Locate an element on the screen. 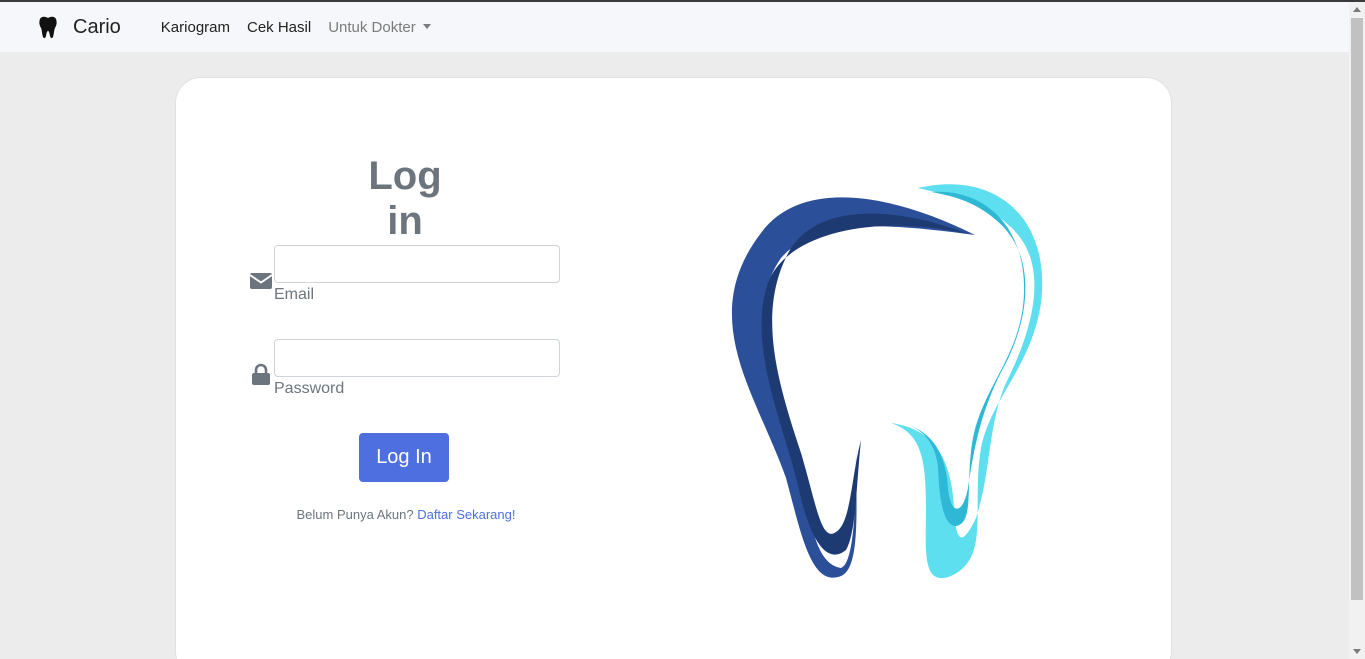 The width and height of the screenshot is (1365, 659). register-prompt: Belum Punya Akun? Daftar Sekarang! is located at coordinates (406, 514).